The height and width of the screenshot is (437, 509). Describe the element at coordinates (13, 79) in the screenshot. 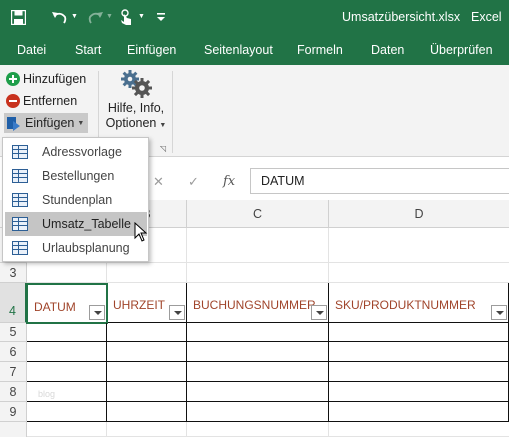

I see `add-icon` at that location.